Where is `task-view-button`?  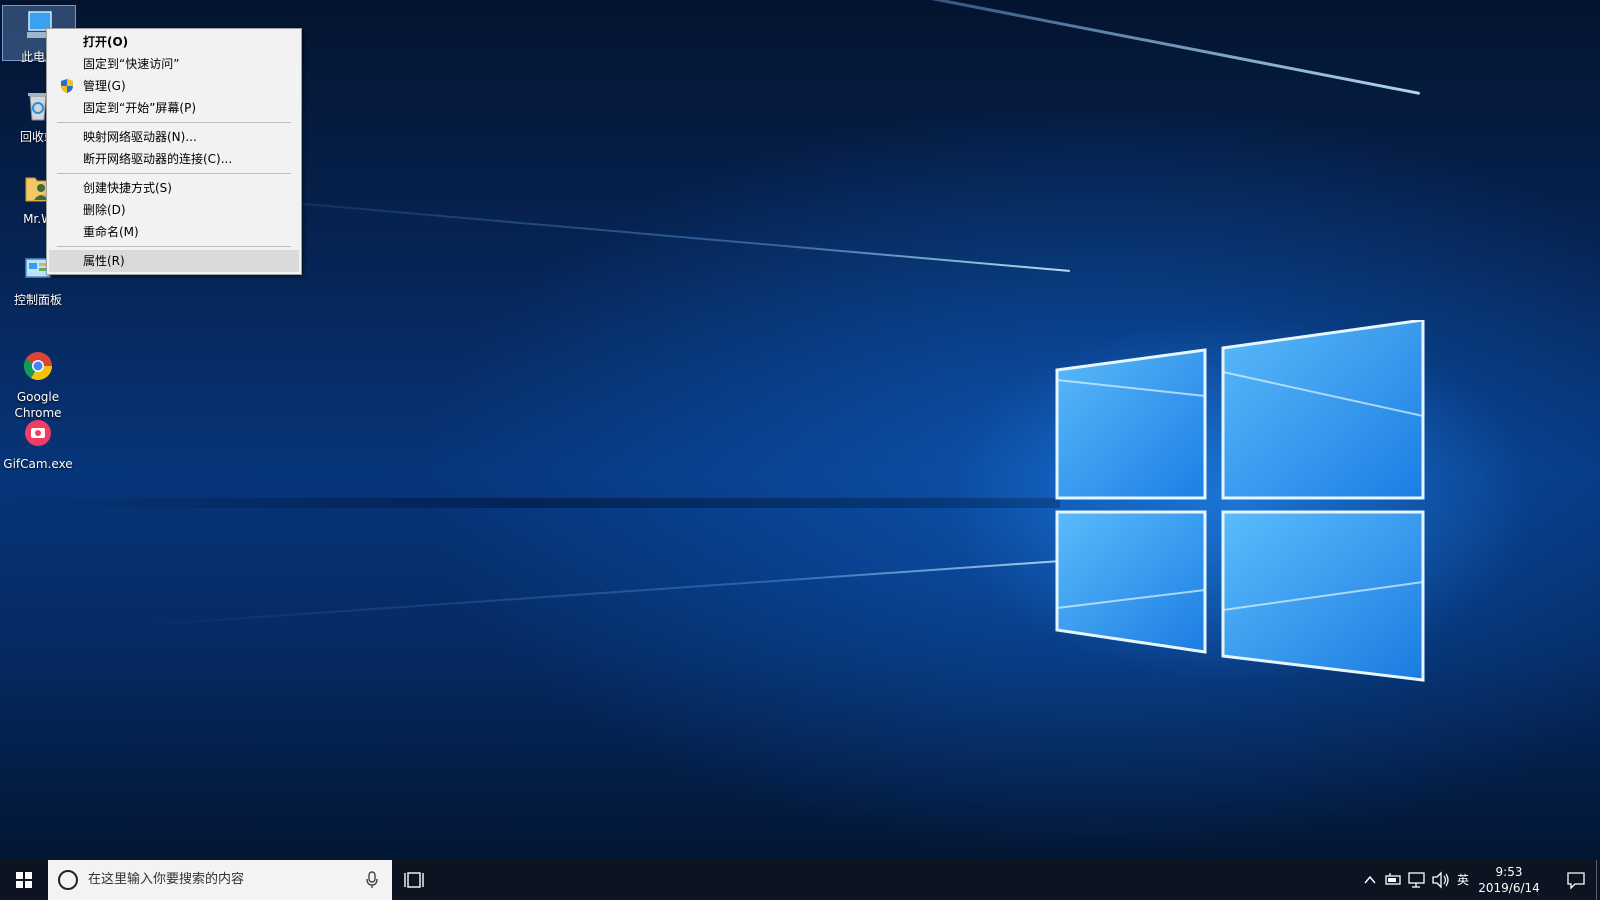 task-view-button is located at coordinates (416, 880).